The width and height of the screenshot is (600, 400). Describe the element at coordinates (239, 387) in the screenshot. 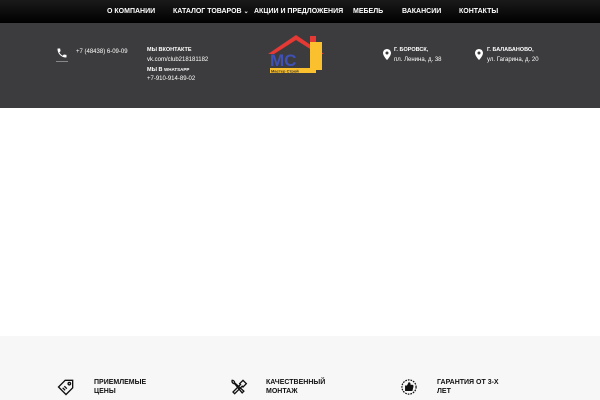

I see `tools-icon` at that location.